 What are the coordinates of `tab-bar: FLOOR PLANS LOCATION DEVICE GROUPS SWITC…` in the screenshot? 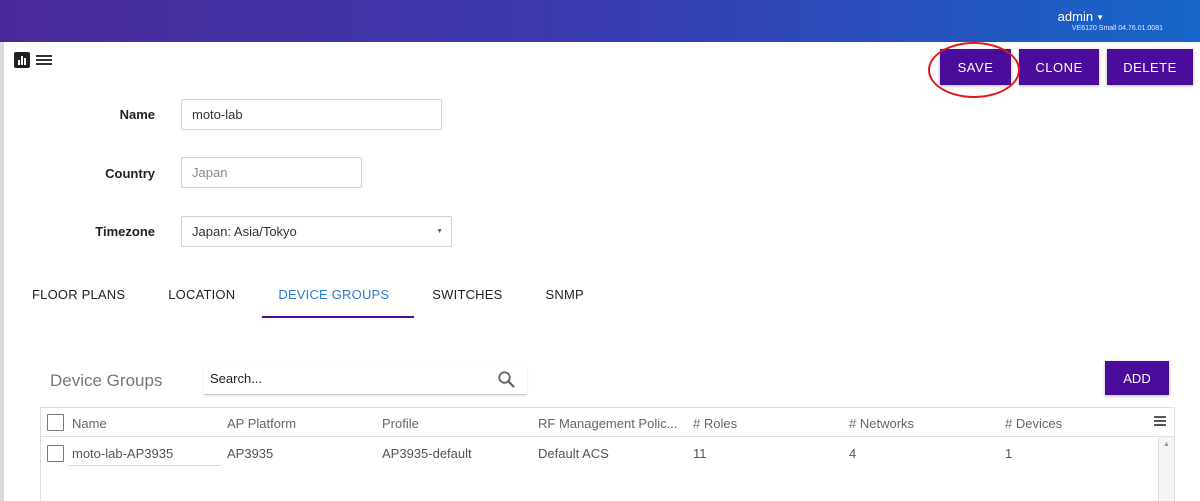 It's located at (308, 294).